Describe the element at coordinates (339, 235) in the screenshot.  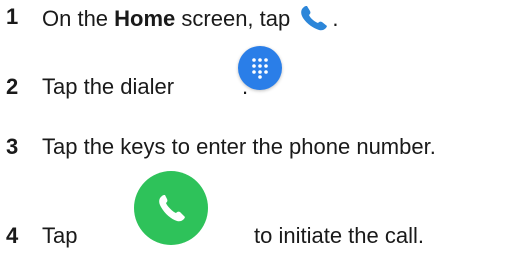
I see `step-text-end: to initiate the call.` at that location.